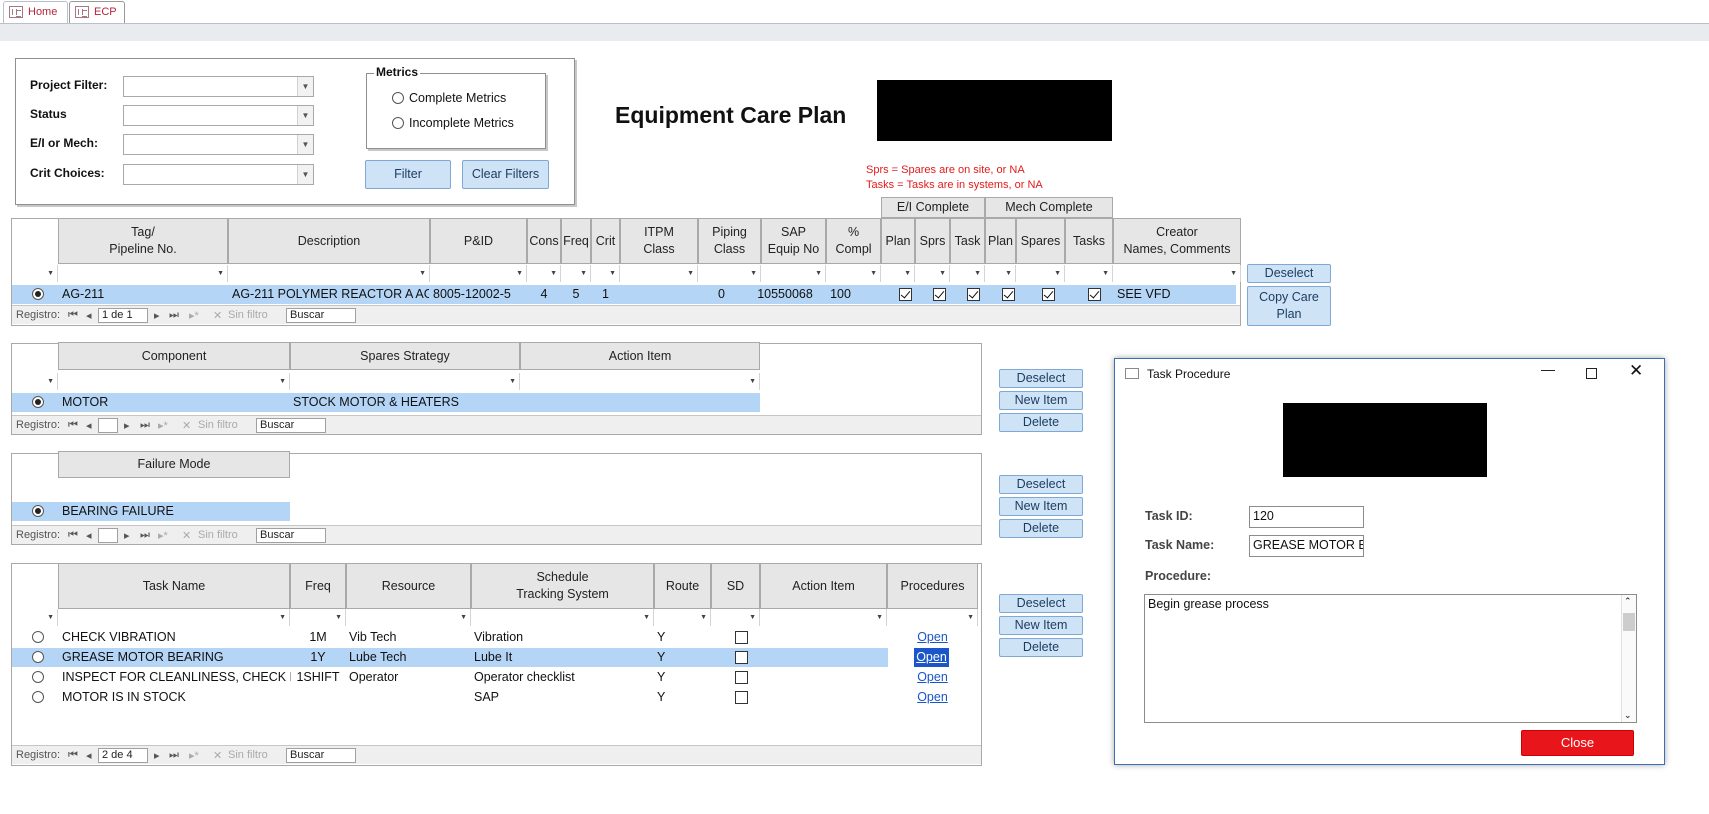 This screenshot has width=1709, height=814. Describe the element at coordinates (1094, 294) in the screenshot. I see `mech-tasks-checkbox` at that location.